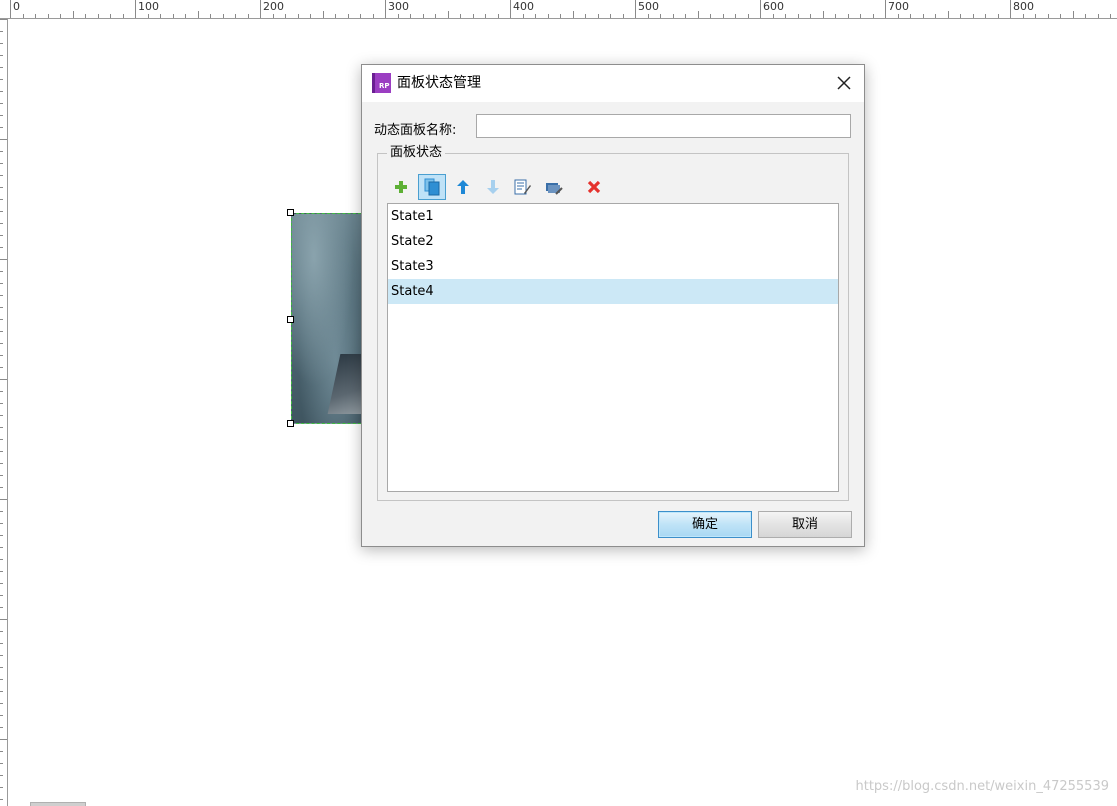 This screenshot has height=806, width=1117. I want to click on copy-icon, so click(432, 187).